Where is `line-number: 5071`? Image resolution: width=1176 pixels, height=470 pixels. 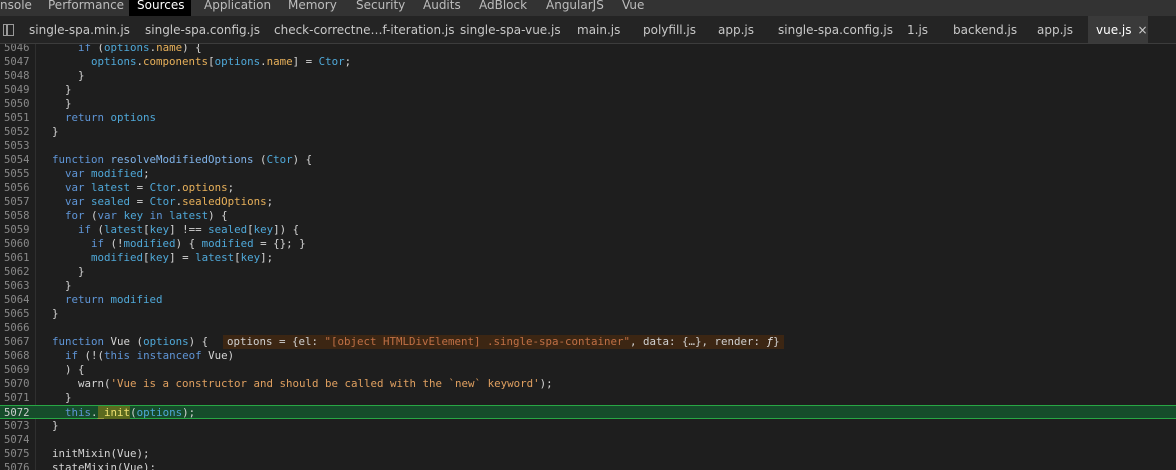 line-number: 5071 is located at coordinates (16, 398).